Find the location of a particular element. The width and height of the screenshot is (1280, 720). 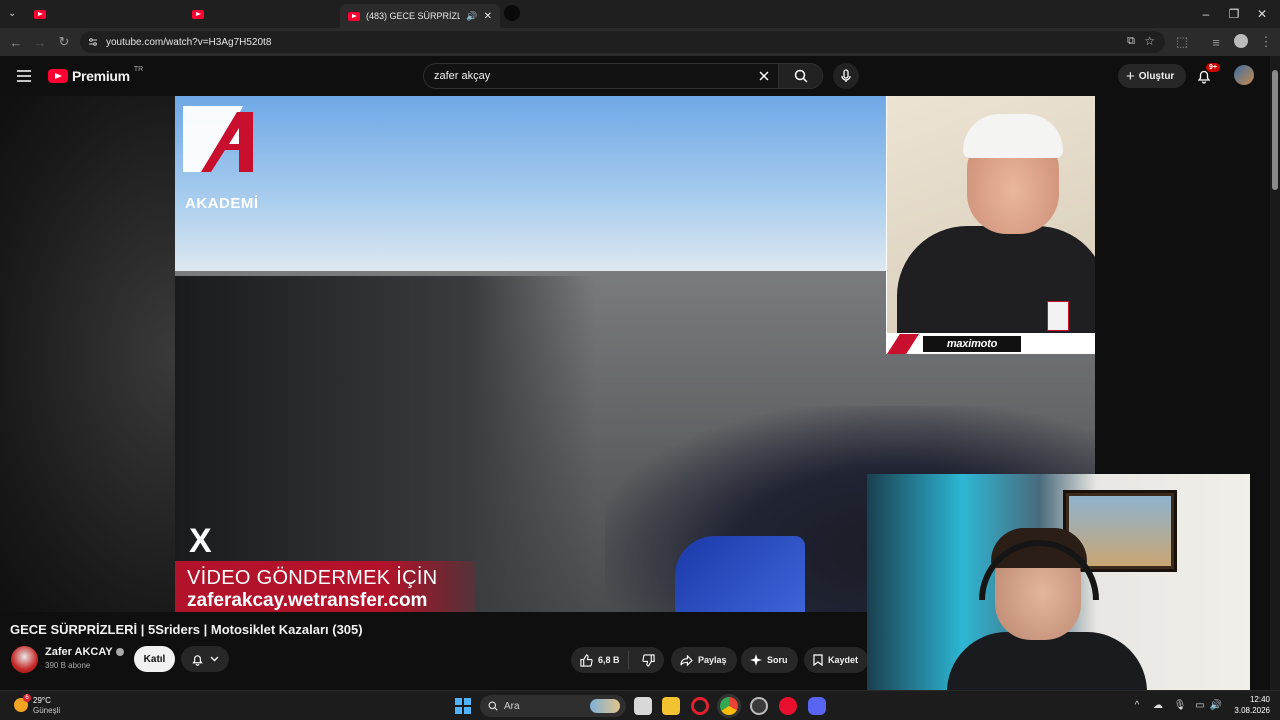

clock-date: 3.08.2026 is located at coordinates (1251, 710).